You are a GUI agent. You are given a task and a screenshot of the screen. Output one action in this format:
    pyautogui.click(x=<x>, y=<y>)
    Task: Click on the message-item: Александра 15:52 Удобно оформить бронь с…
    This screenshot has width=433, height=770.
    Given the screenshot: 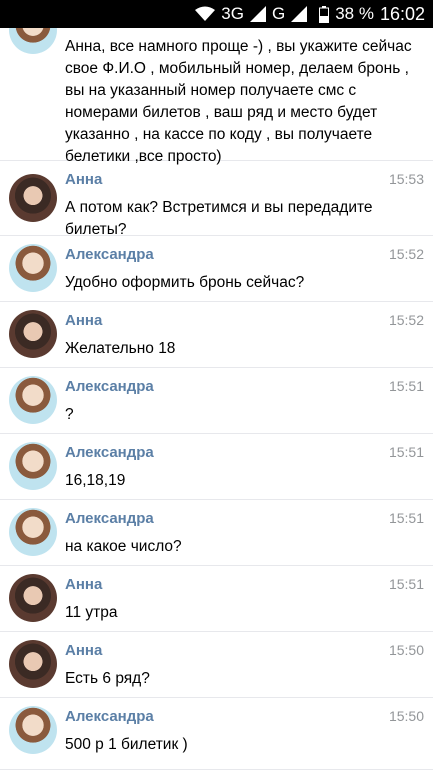 What is the action you would take?
    pyautogui.click(x=216, y=269)
    